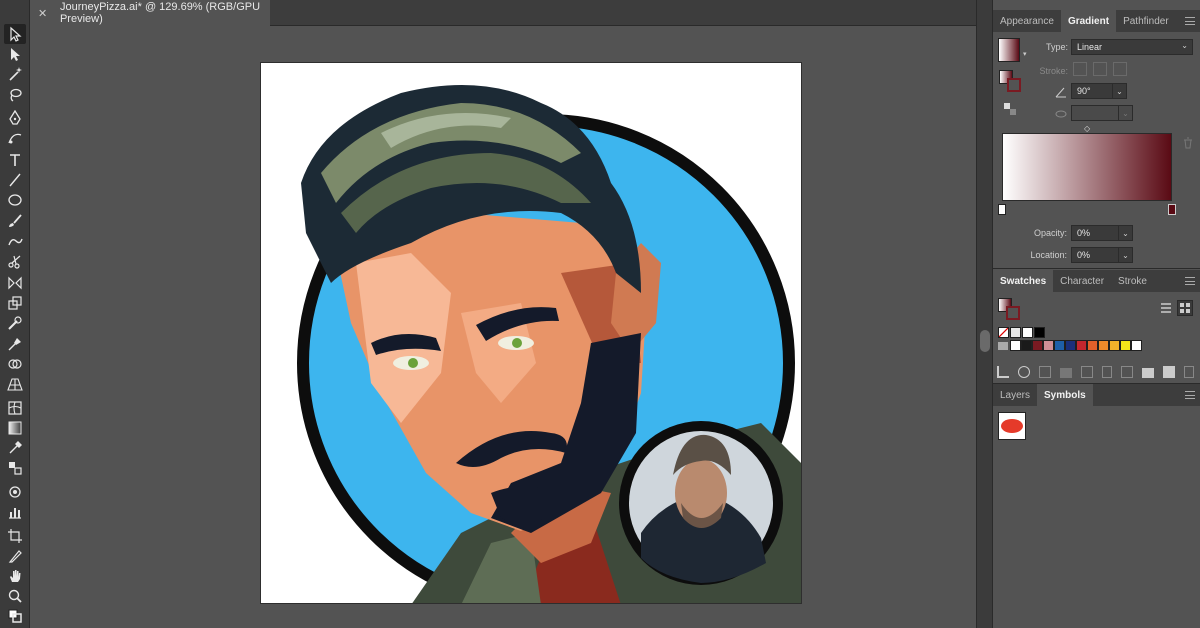 Image resolution: width=1200 pixels, height=628 pixels. I want to click on line-segment-tool-icon, so click(15, 180).